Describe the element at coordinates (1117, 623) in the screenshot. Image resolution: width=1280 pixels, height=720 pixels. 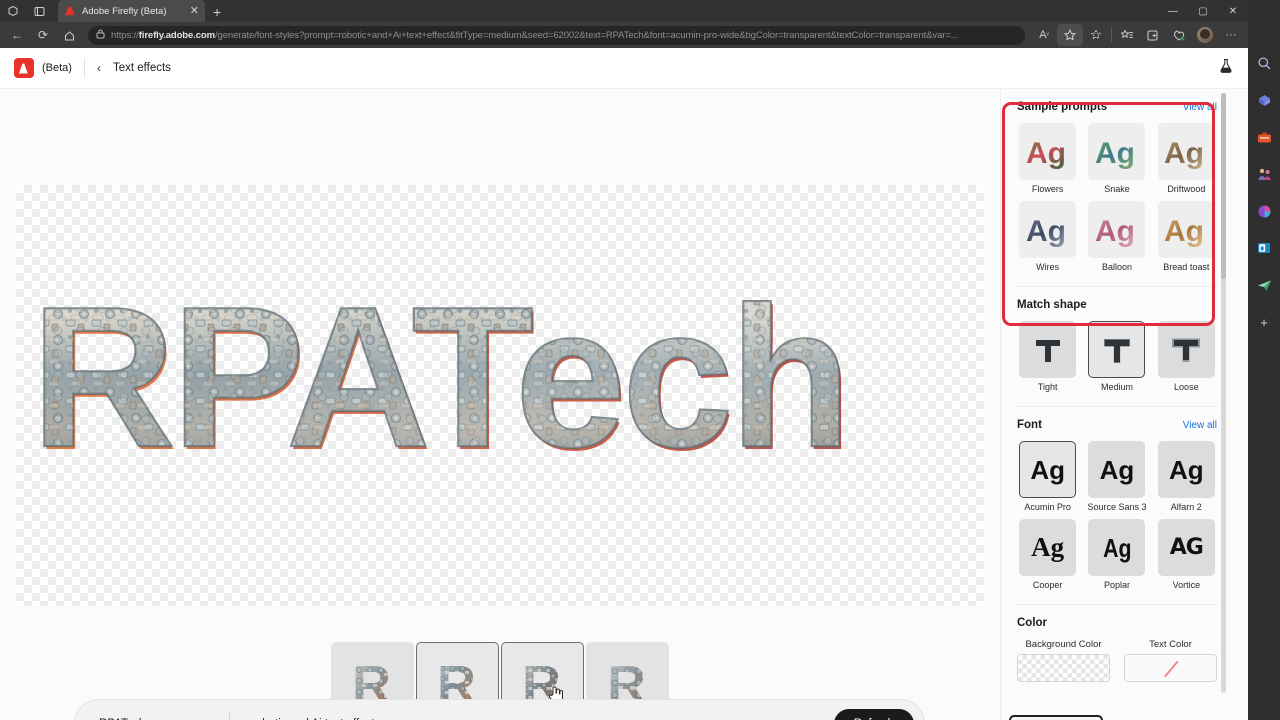
I see `color-header: Color` at that location.